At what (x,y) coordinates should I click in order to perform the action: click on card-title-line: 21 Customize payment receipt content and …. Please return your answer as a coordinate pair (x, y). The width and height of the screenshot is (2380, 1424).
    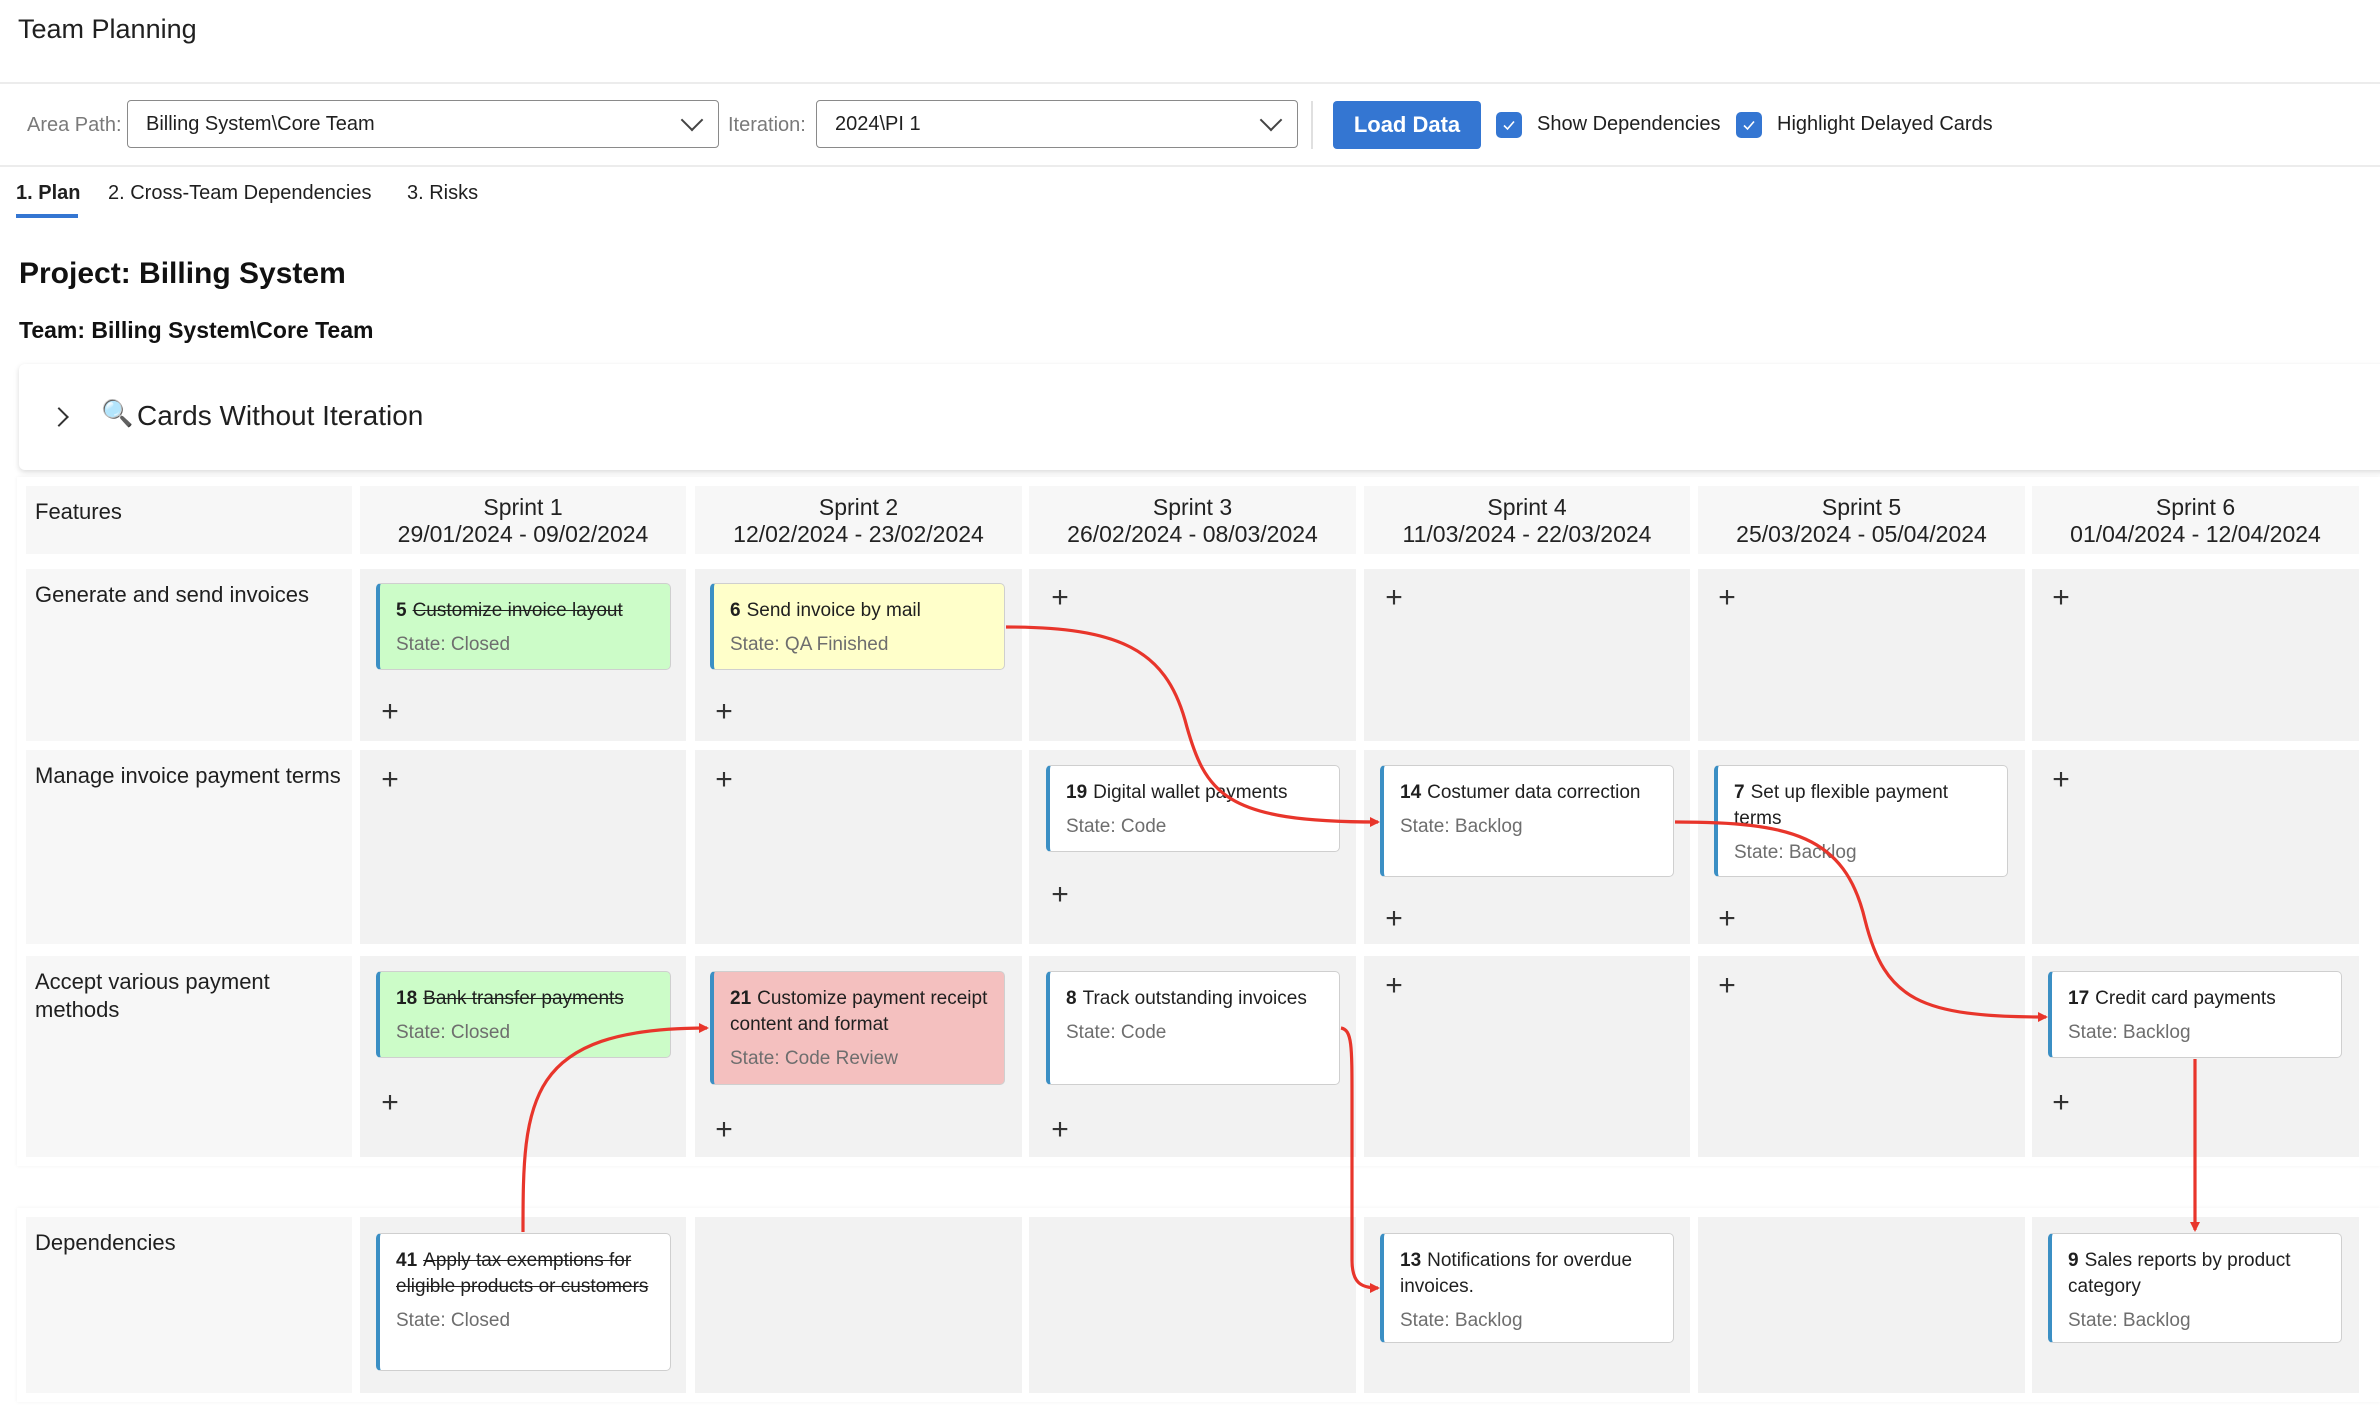
    Looking at the image, I should click on (859, 1012).